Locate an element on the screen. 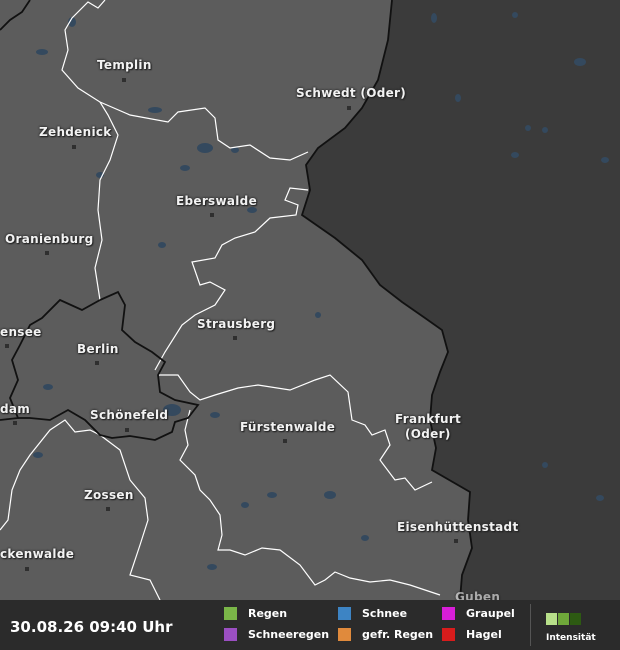 Image resolution: width=620 pixels, height=650 pixels. legend-swatch-graupel is located at coordinates (448, 613).